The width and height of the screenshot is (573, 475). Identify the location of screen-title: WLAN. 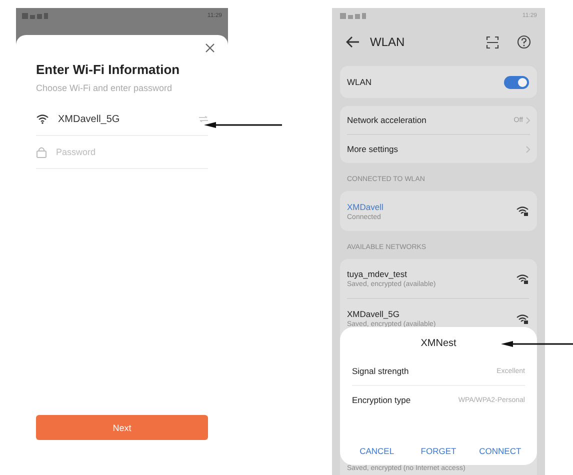
(387, 42).